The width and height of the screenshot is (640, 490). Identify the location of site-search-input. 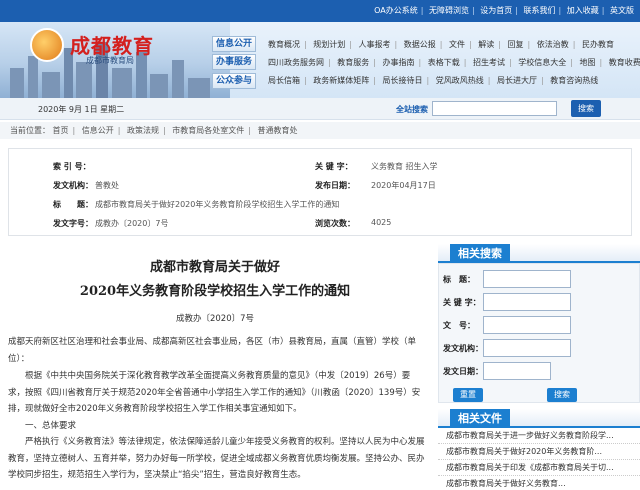
(494, 108).